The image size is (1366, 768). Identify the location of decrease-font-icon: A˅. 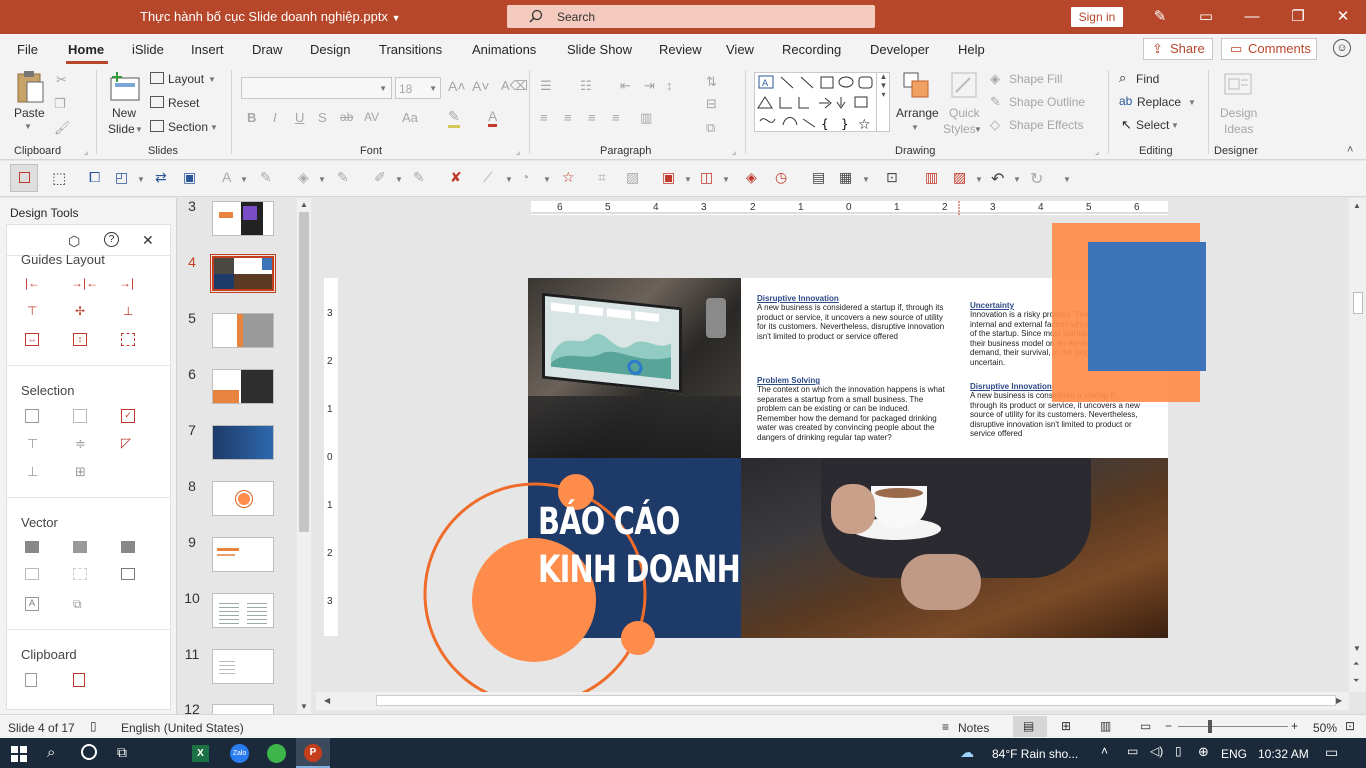
(481, 86).